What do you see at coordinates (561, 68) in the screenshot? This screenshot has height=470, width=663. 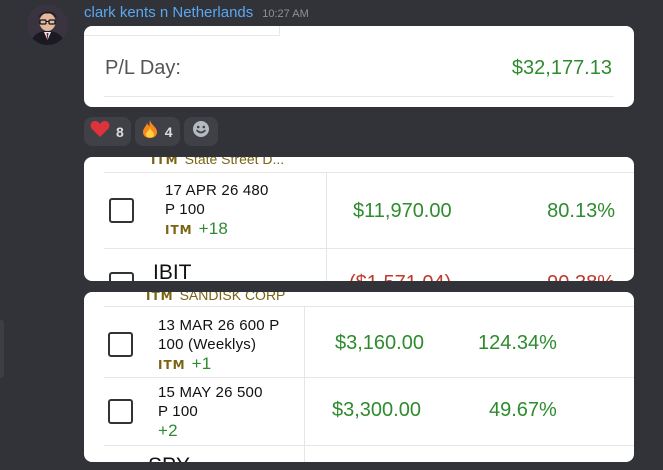 I see `pl-day-value: $32,177.13` at bounding box center [561, 68].